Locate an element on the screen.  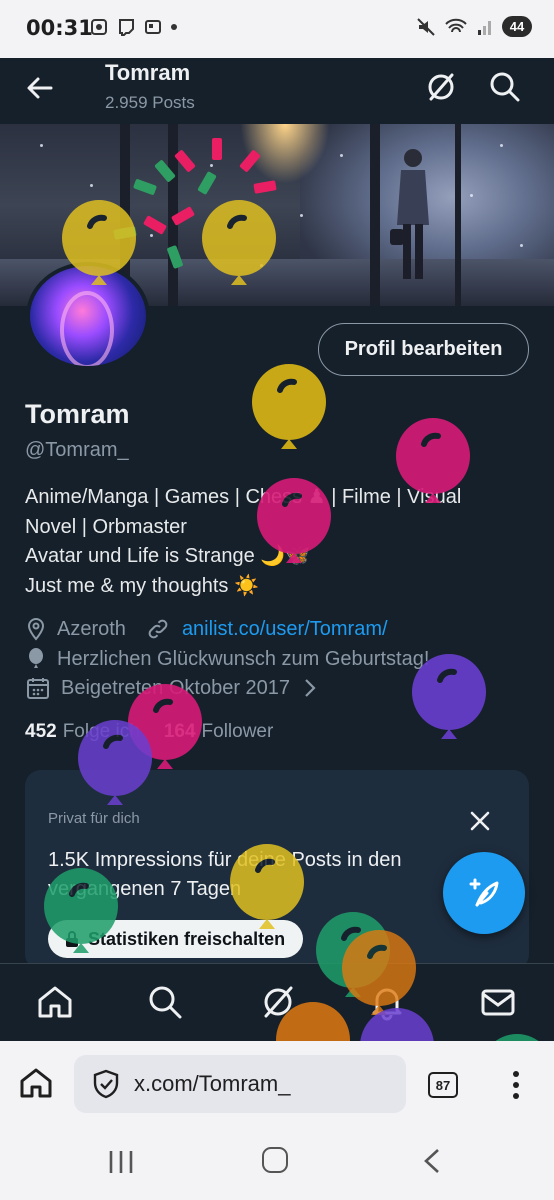
avatar is located at coordinates (88, 316).